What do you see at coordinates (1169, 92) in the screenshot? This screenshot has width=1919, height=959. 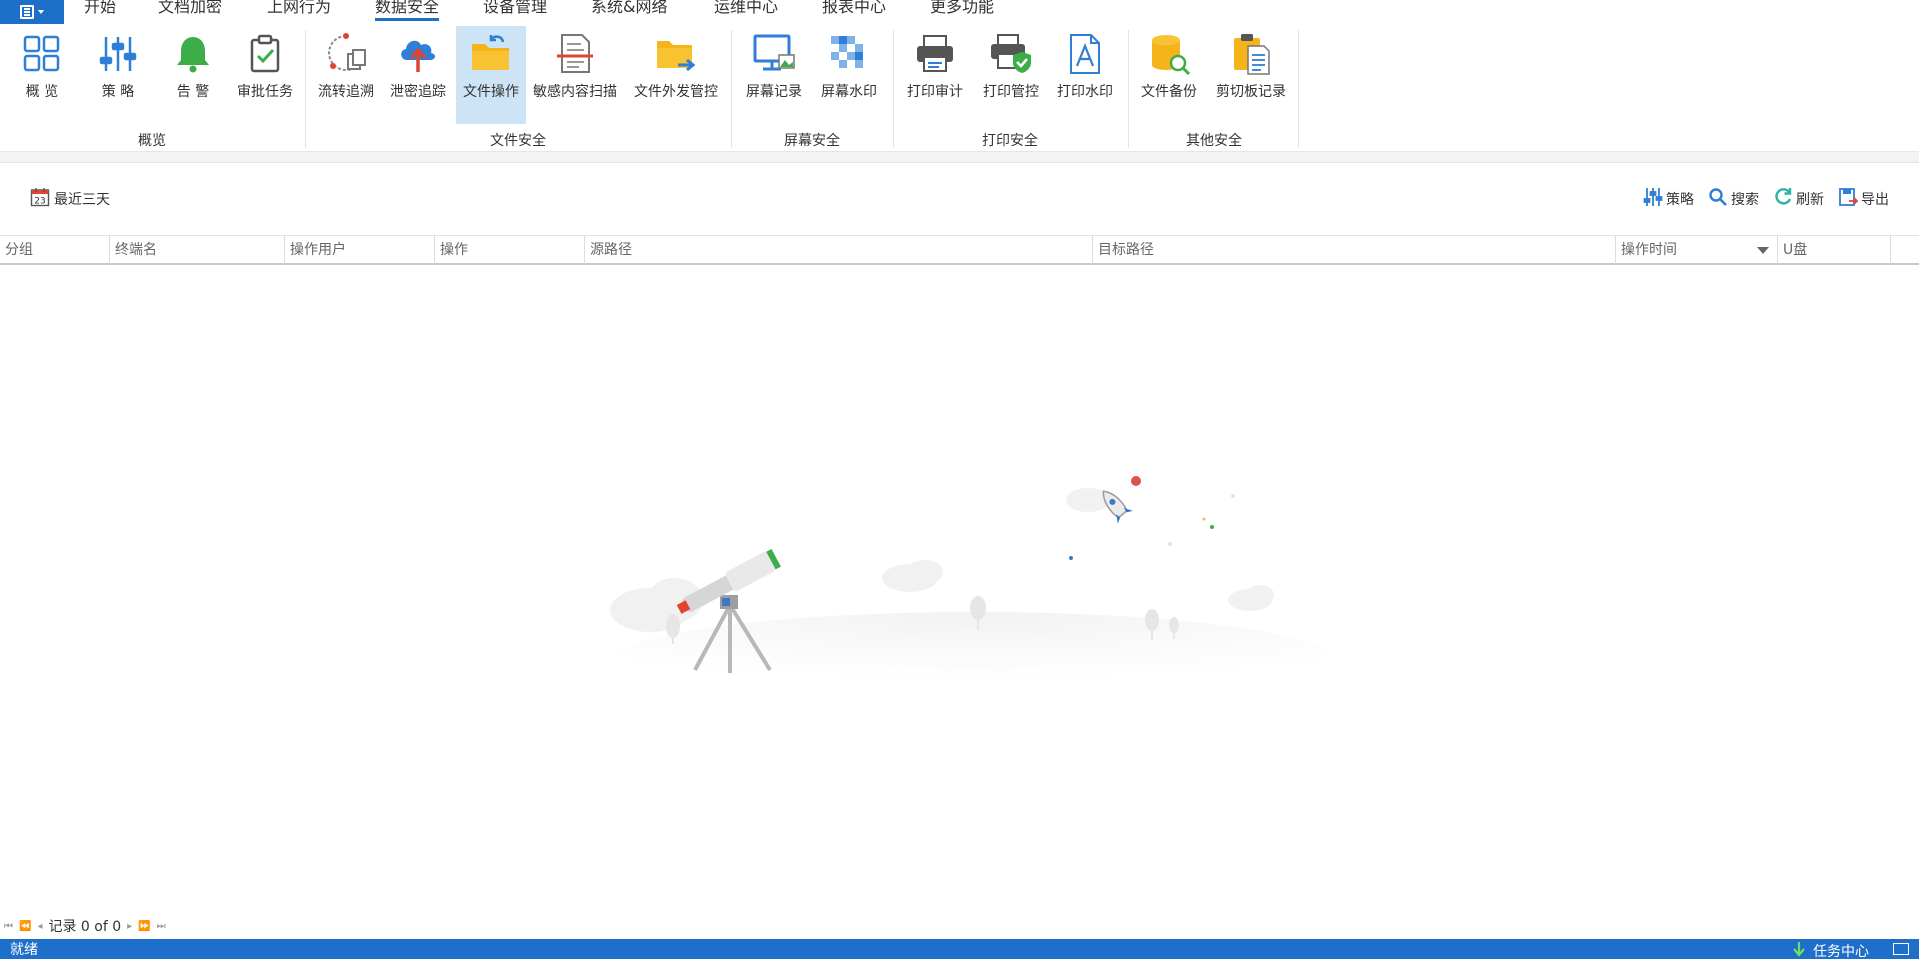 I see `file-backup-button-label: 文件备份` at bounding box center [1169, 92].